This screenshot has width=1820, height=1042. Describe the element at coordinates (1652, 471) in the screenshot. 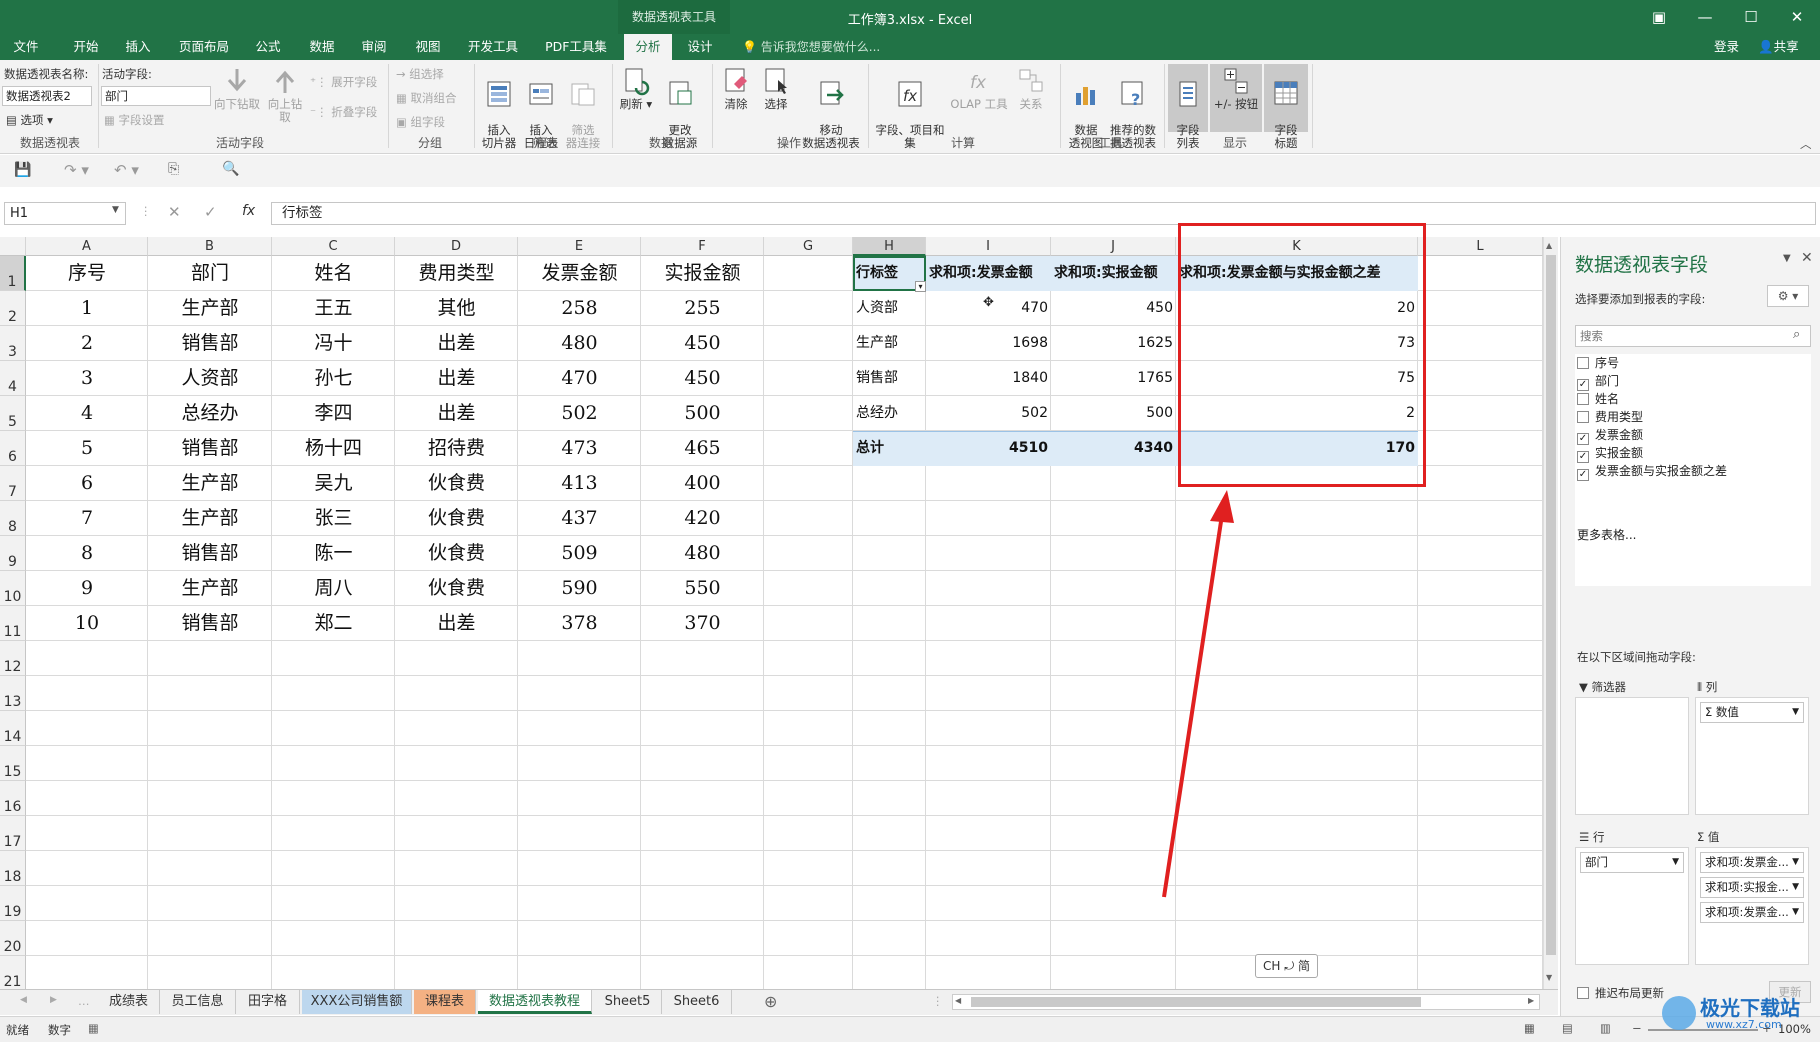

I see `field-item: ✓ 发票金额与实报金额之差` at that location.